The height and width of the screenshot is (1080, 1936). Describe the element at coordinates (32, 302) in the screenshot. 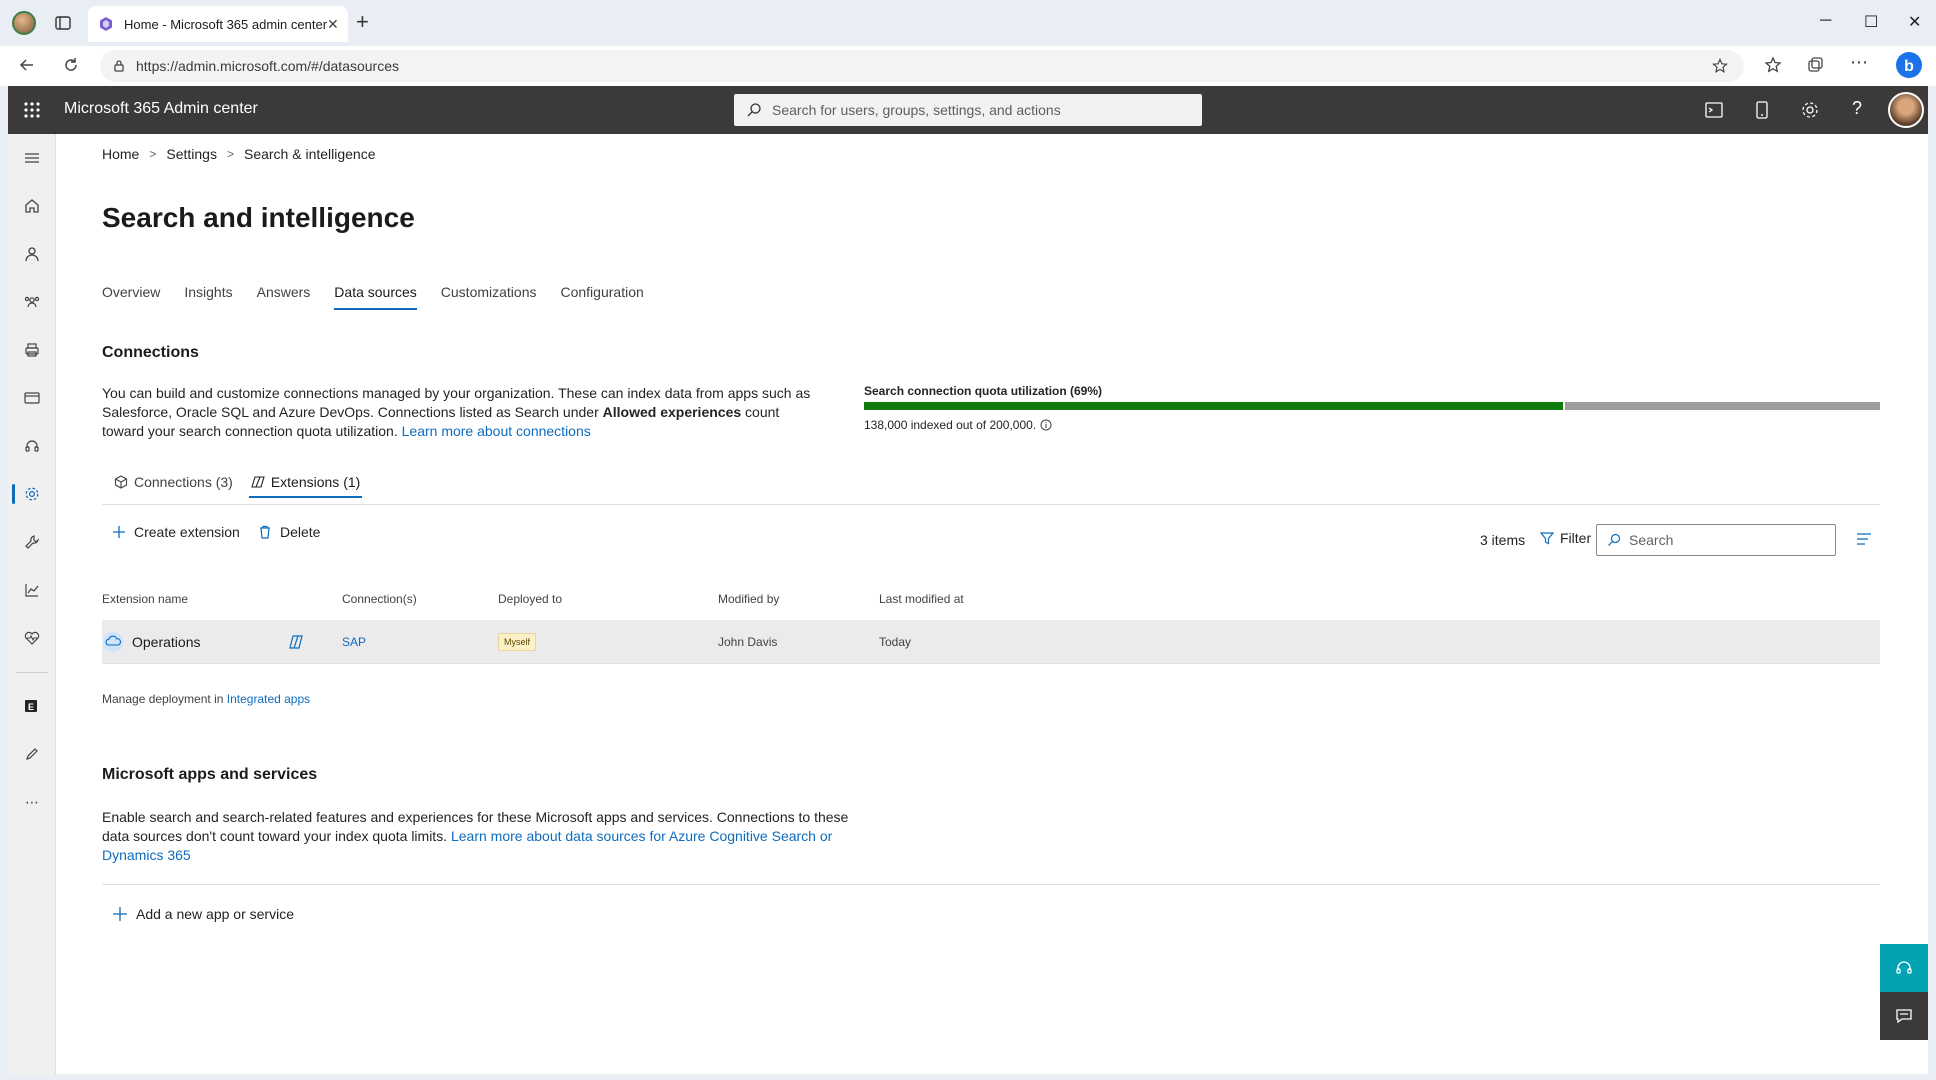

I see `nav-teams-groups` at that location.